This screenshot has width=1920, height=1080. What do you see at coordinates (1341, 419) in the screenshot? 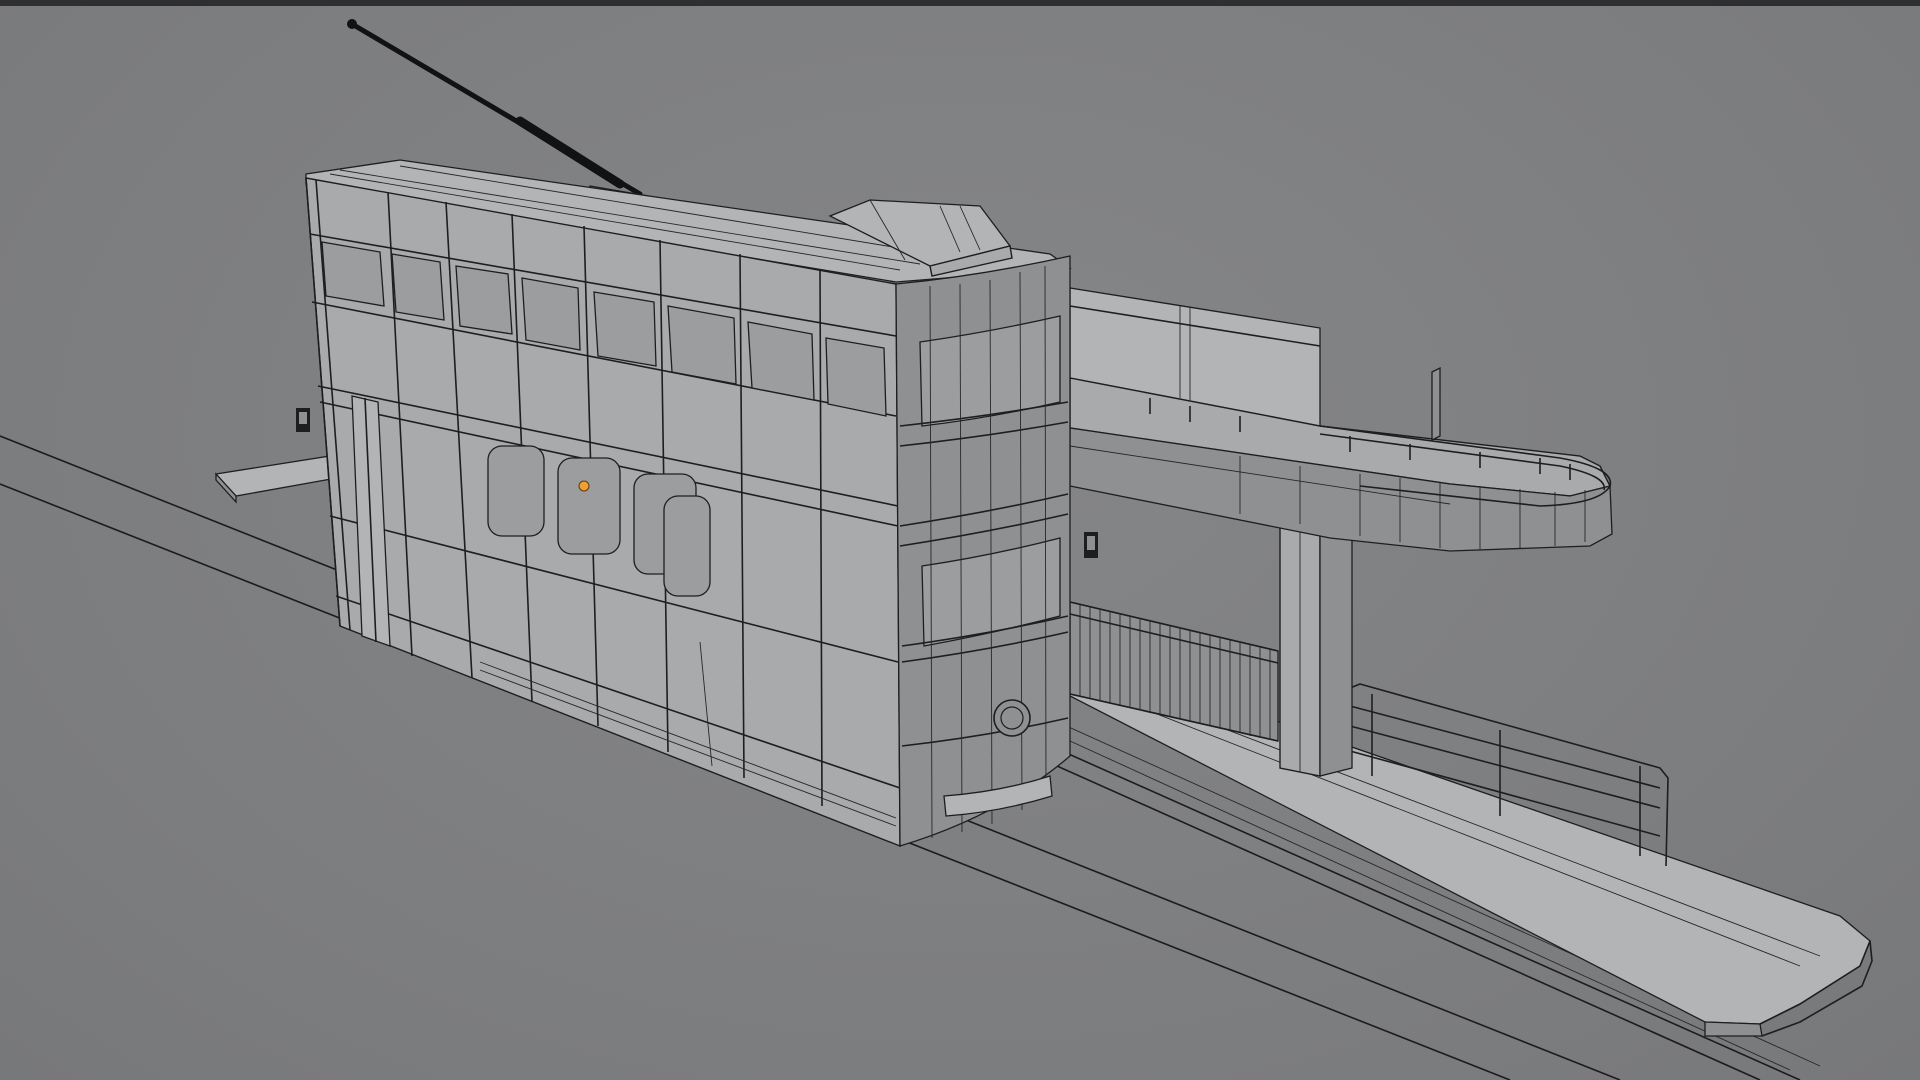
I see `canopy-walkway` at bounding box center [1341, 419].